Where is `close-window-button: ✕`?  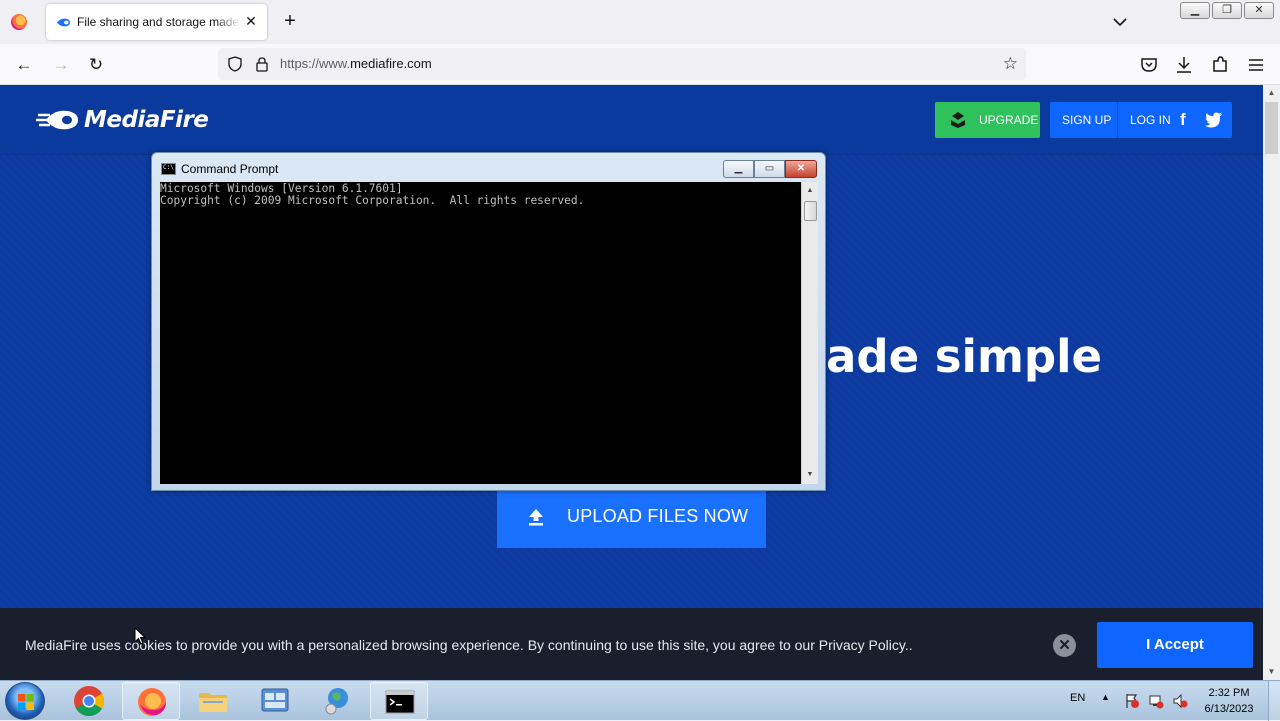 close-window-button: ✕ is located at coordinates (1259, 10).